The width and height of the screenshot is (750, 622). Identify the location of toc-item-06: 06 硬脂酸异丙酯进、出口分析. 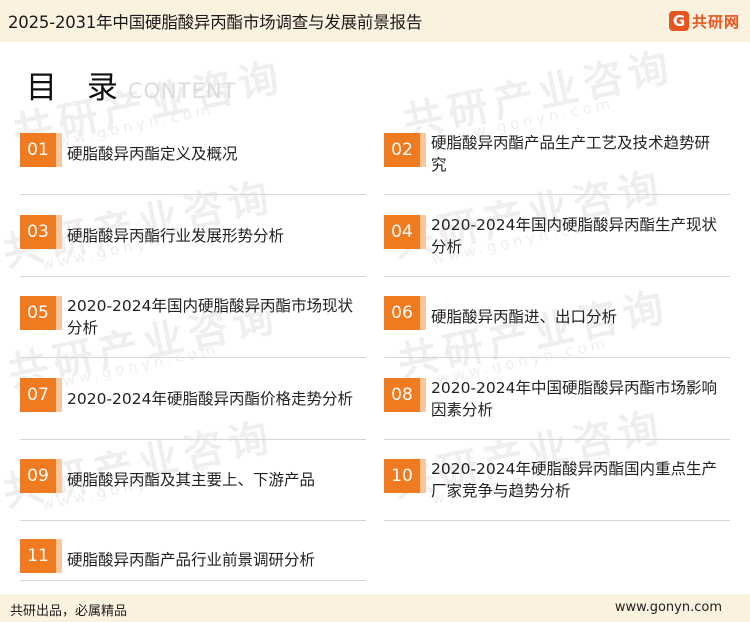
(557, 326).